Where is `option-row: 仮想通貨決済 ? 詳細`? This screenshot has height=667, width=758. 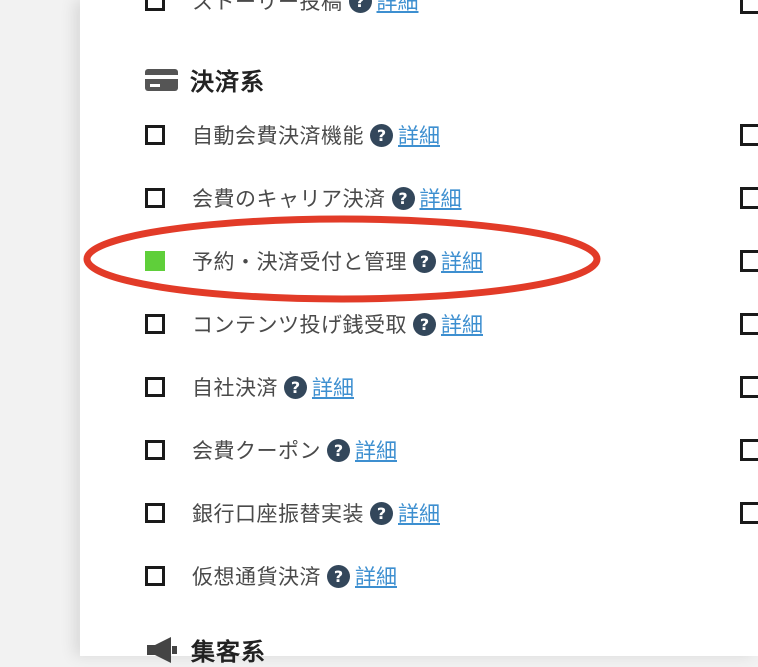 option-row: 仮想通貨決済 ? 詳細 is located at coordinates (271, 576).